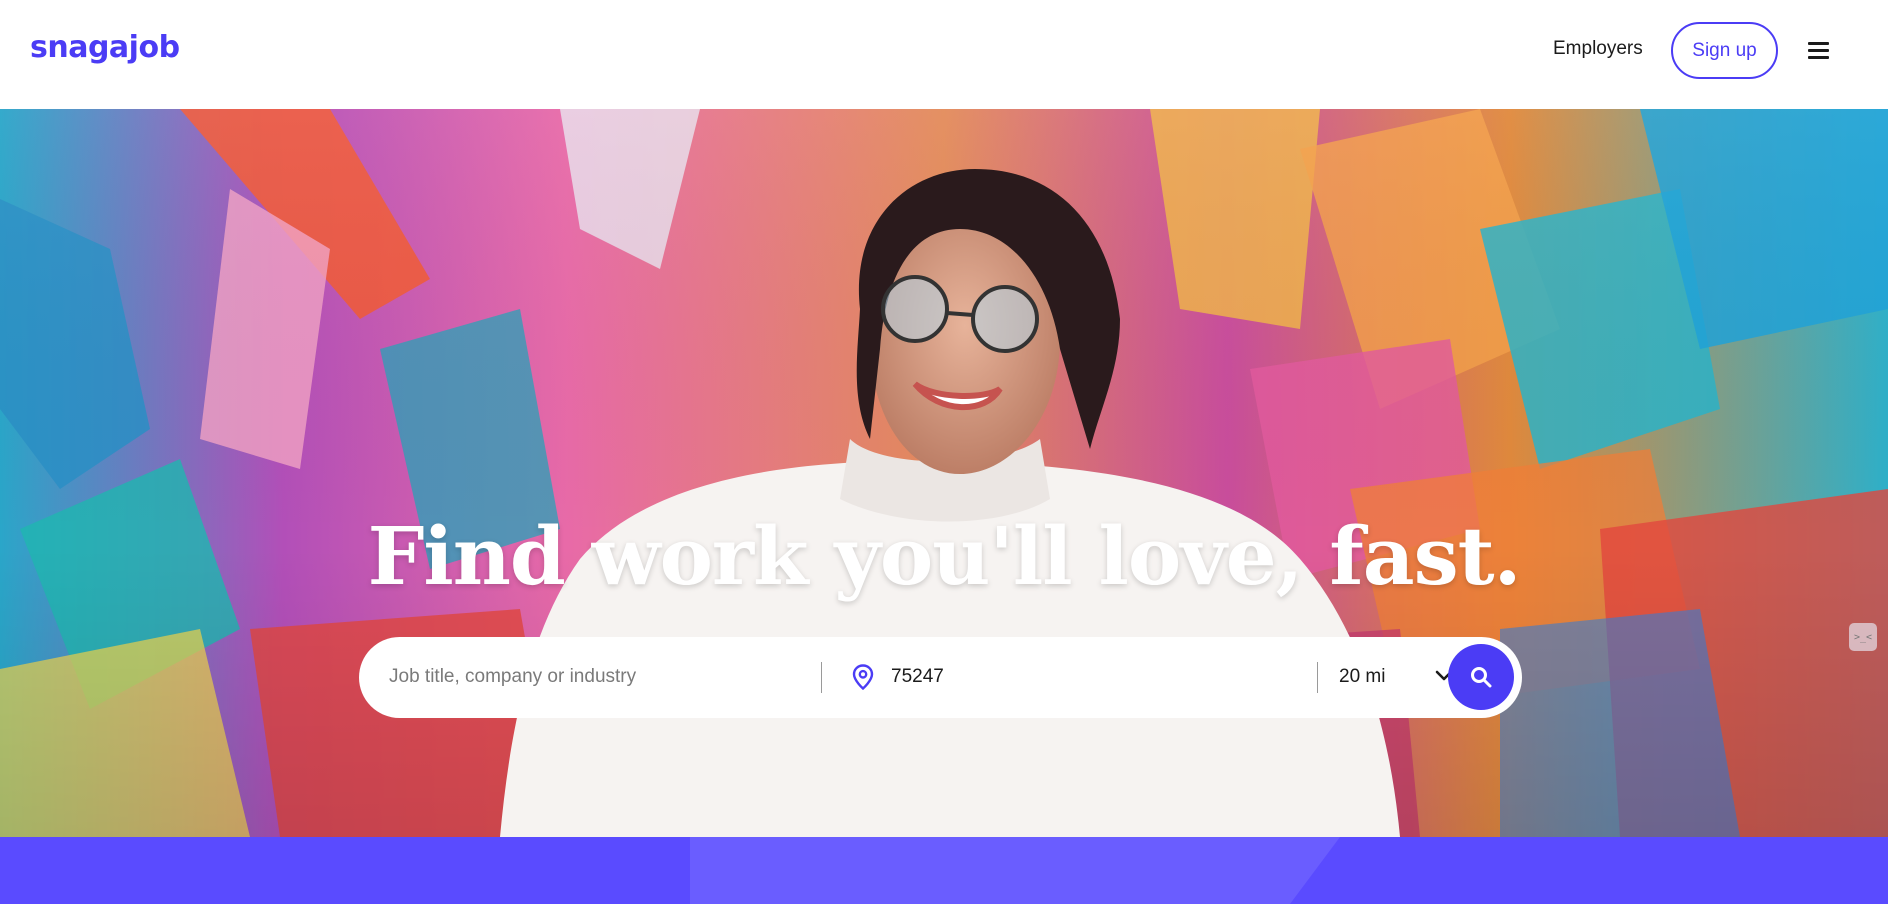  Describe the element at coordinates (1396, 677) in the screenshot. I see `radius-select: 20 mi` at that location.